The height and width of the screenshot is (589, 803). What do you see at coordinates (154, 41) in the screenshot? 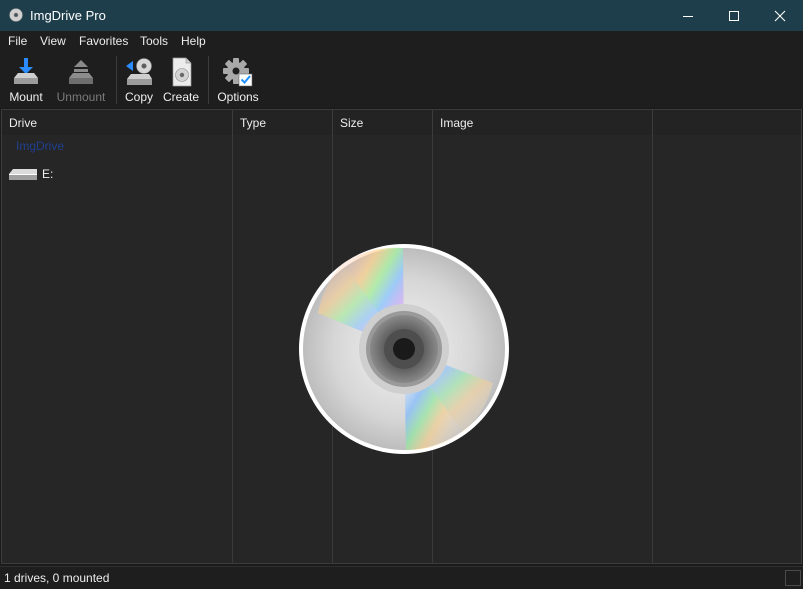
I see `menu-tools: Tools` at bounding box center [154, 41].